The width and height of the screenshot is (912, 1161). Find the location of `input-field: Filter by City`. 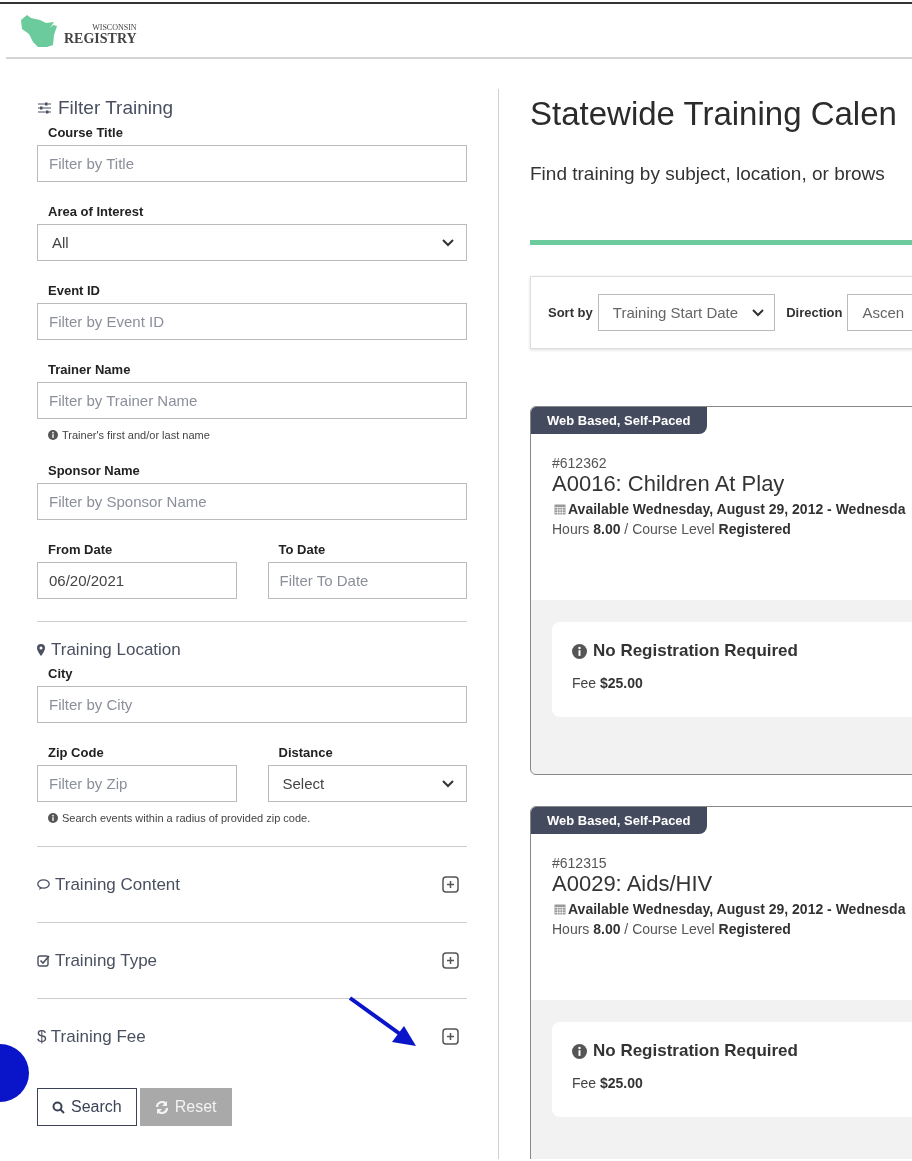

input-field: Filter by City is located at coordinates (252, 704).